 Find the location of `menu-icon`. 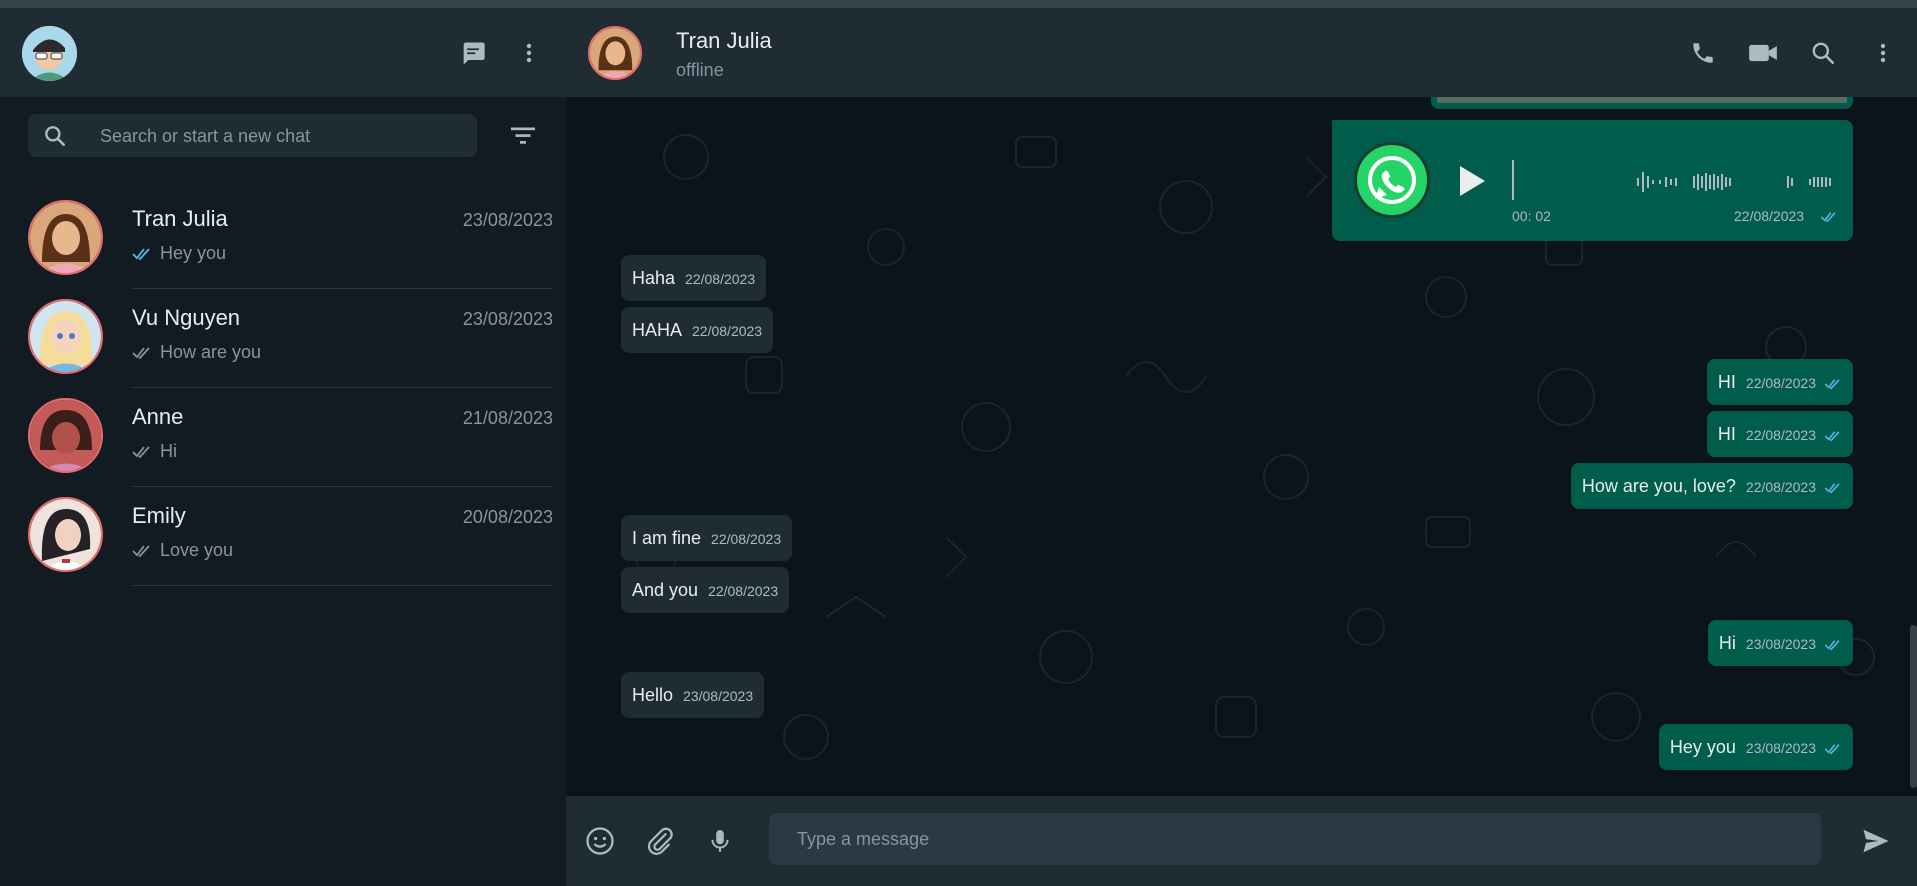

menu-icon is located at coordinates (529, 53).